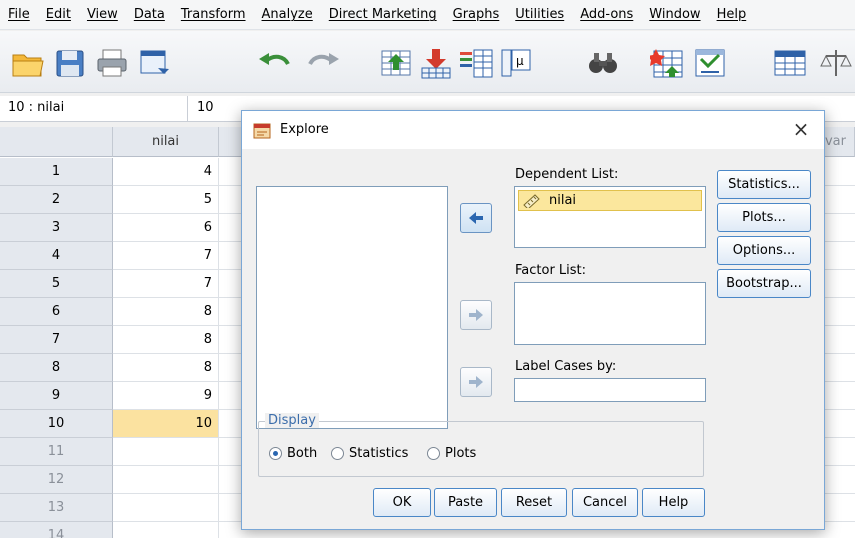  Describe the element at coordinates (396, 63) in the screenshot. I see `goto-case-icon` at that location.